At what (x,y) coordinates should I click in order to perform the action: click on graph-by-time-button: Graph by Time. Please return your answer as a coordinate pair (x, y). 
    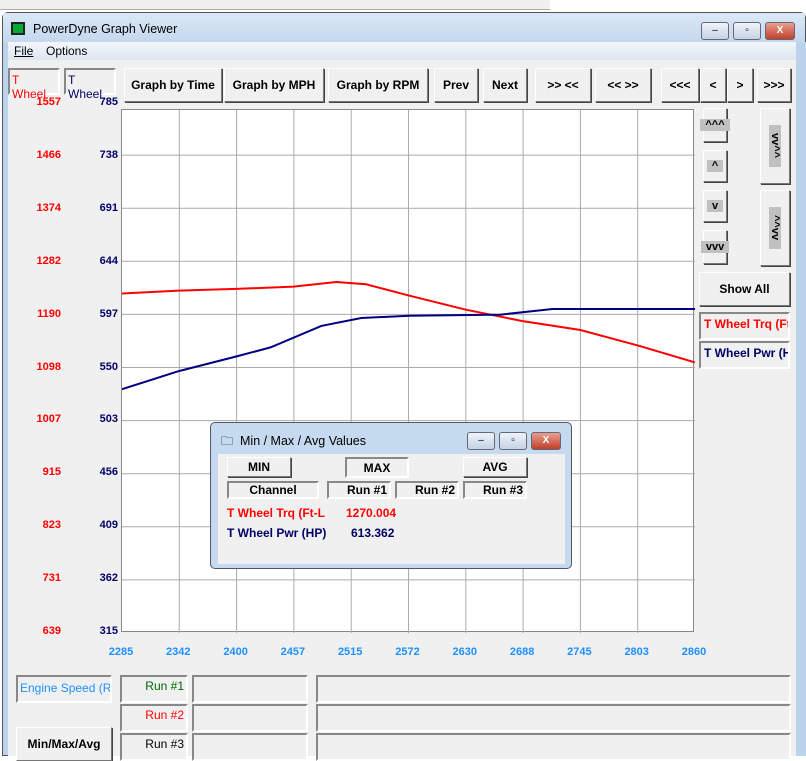
    Looking at the image, I should click on (173, 85).